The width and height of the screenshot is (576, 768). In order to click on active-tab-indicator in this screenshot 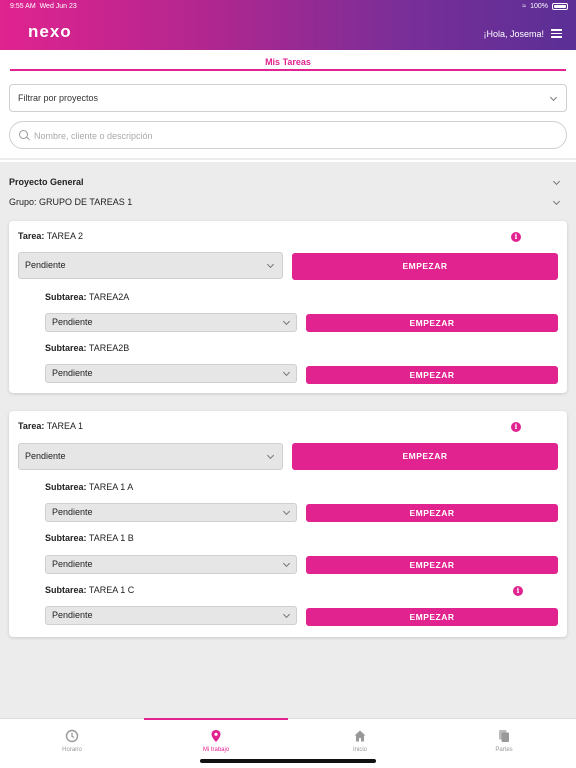, I will do `click(216, 719)`.